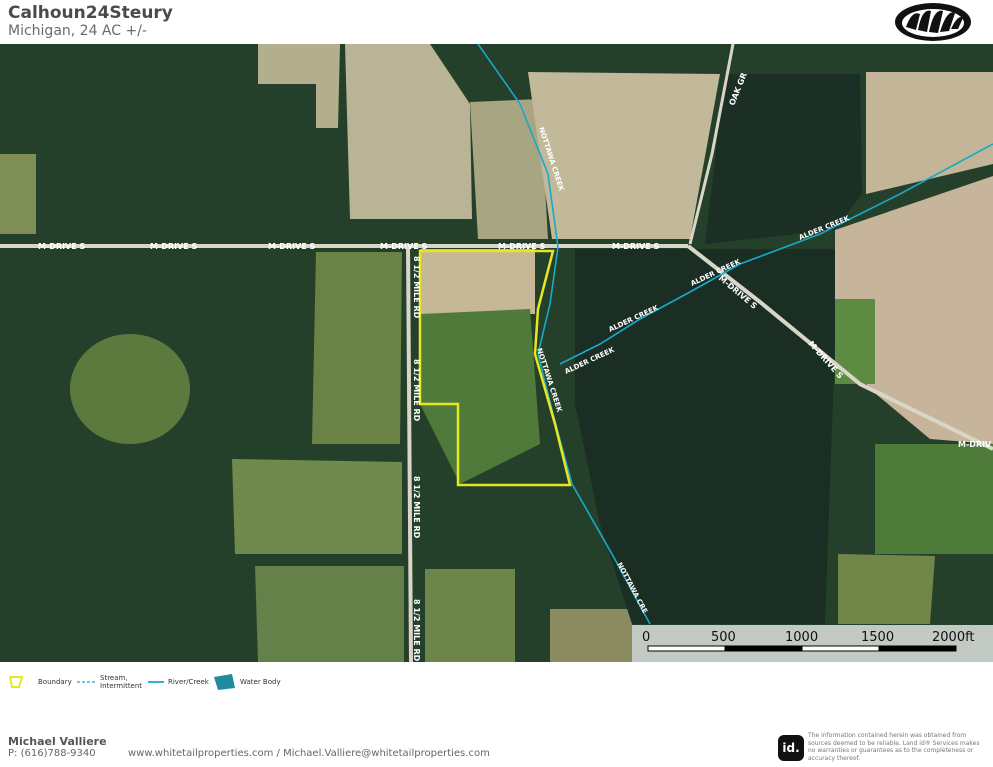  What do you see at coordinates (416, 507) in the screenshot?
I see `road-label-8-half-3: 8 1/2 MILE RD` at bounding box center [416, 507].